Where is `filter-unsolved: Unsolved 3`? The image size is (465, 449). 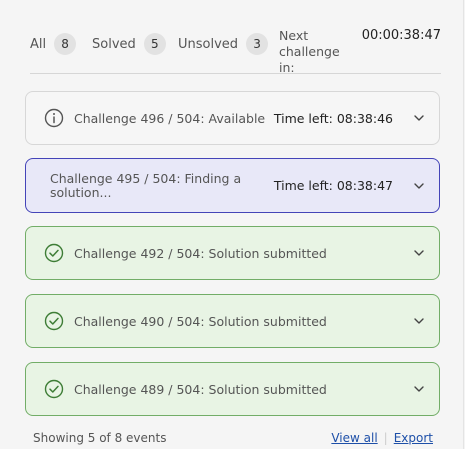 filter-unsolved: Unsolved 3 is located at coordinates (223, 44).